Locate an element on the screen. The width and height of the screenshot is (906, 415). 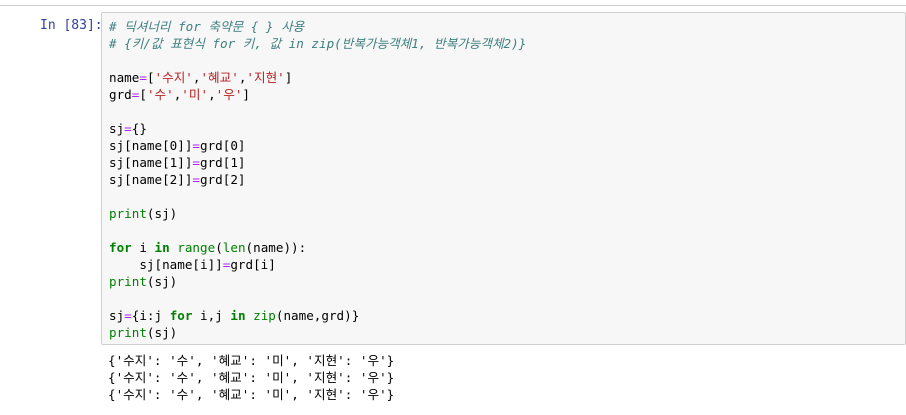
code-token: '미' is located at coordinates (195, 94).